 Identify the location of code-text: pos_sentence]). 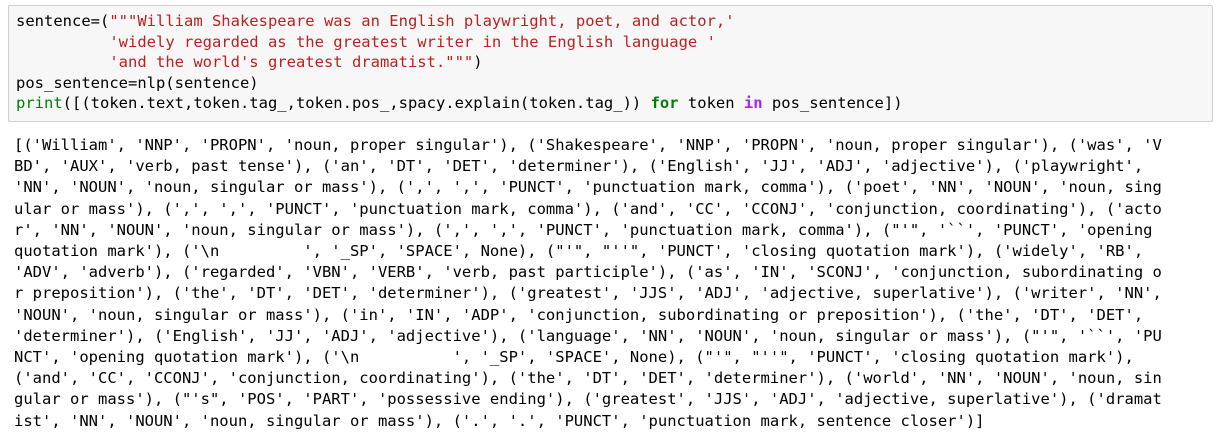
(832, 103).